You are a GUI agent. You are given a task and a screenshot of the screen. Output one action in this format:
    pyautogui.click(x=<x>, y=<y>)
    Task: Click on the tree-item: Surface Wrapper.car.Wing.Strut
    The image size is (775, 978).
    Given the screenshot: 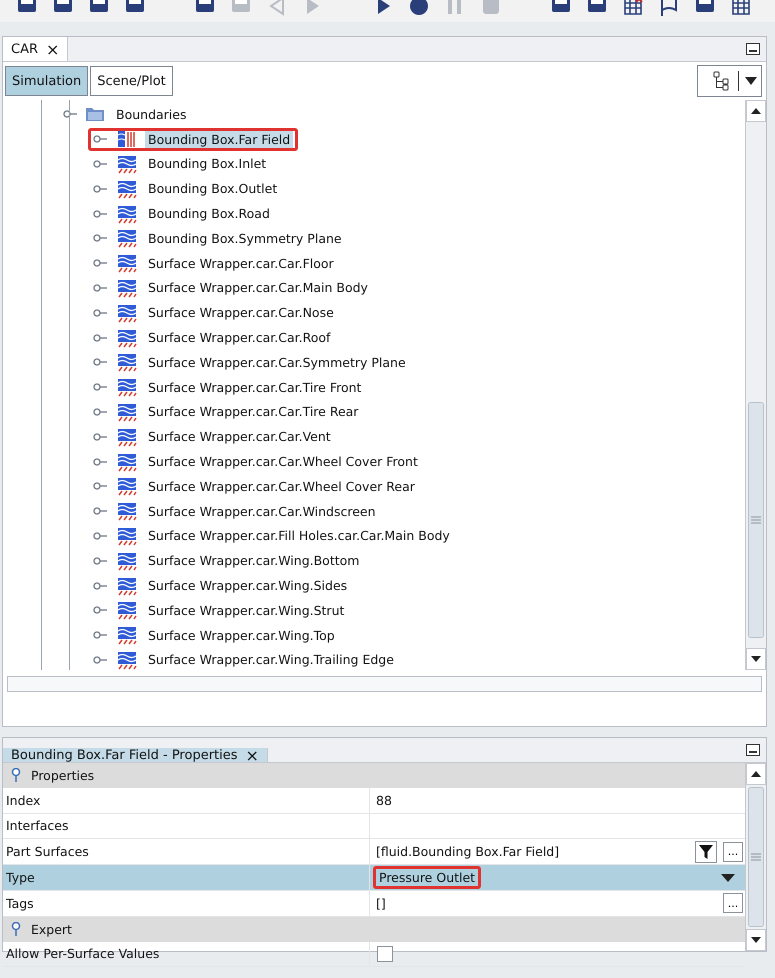 What is the action you would take?
    pyautogui.click(x=246, y=610)
    